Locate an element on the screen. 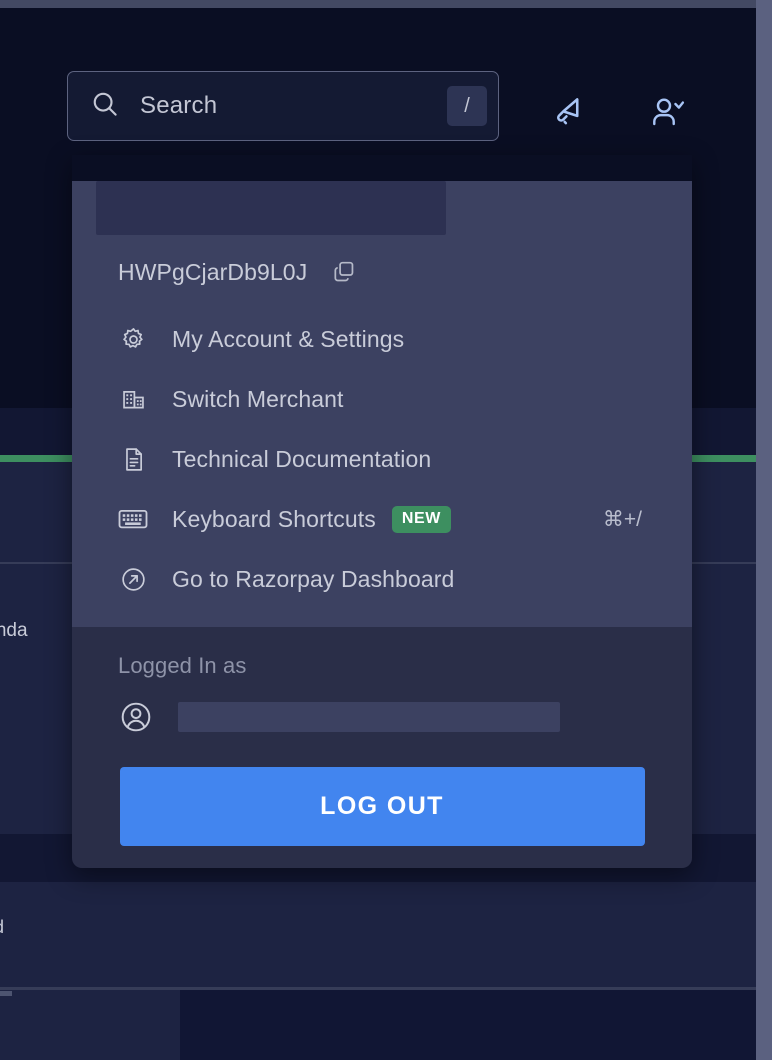 The image size is (772, 1060). external-link-icon is located at coordinates (133, 579).